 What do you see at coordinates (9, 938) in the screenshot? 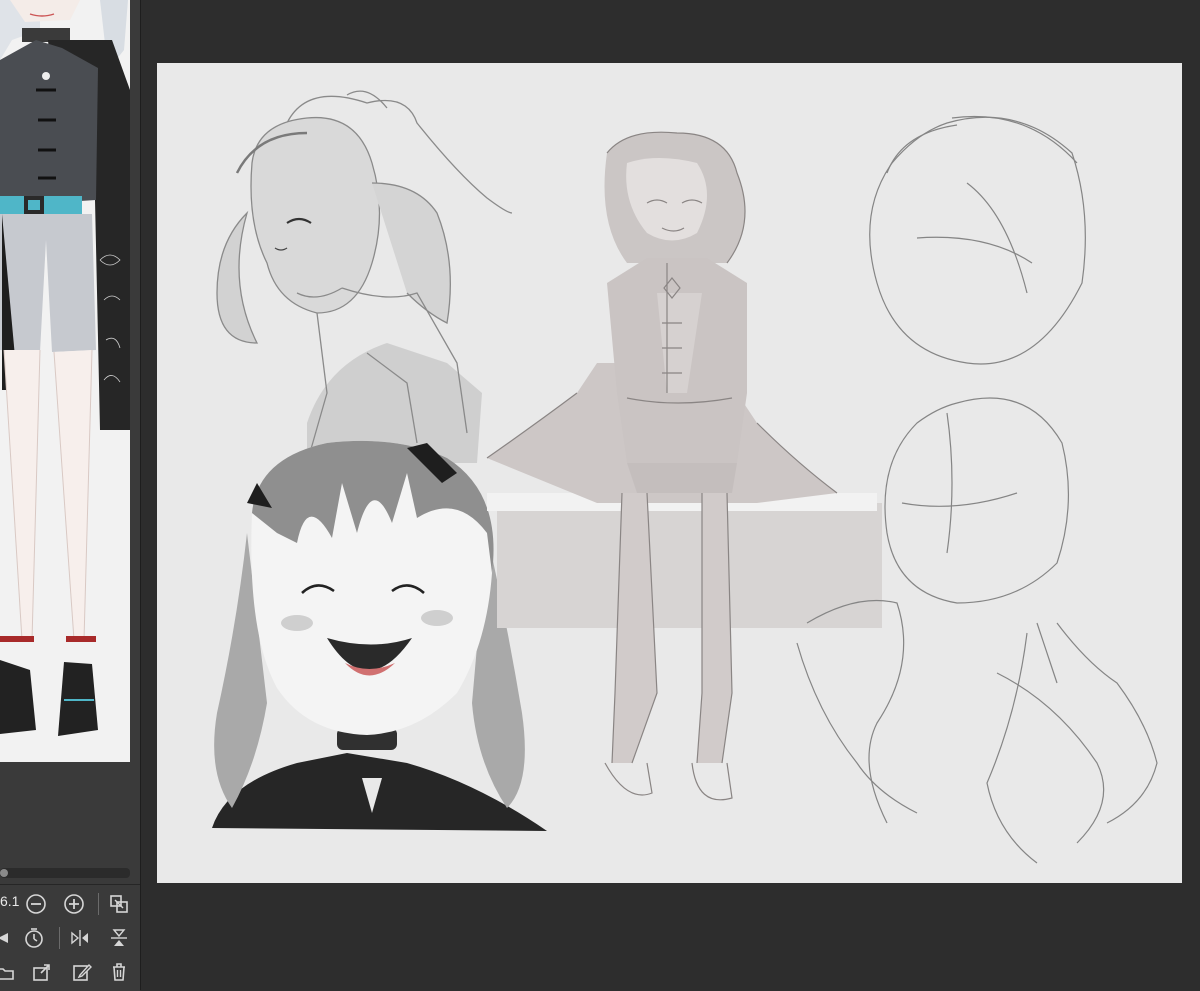
I see `rotate-icon` at bounding box center [9, 938].